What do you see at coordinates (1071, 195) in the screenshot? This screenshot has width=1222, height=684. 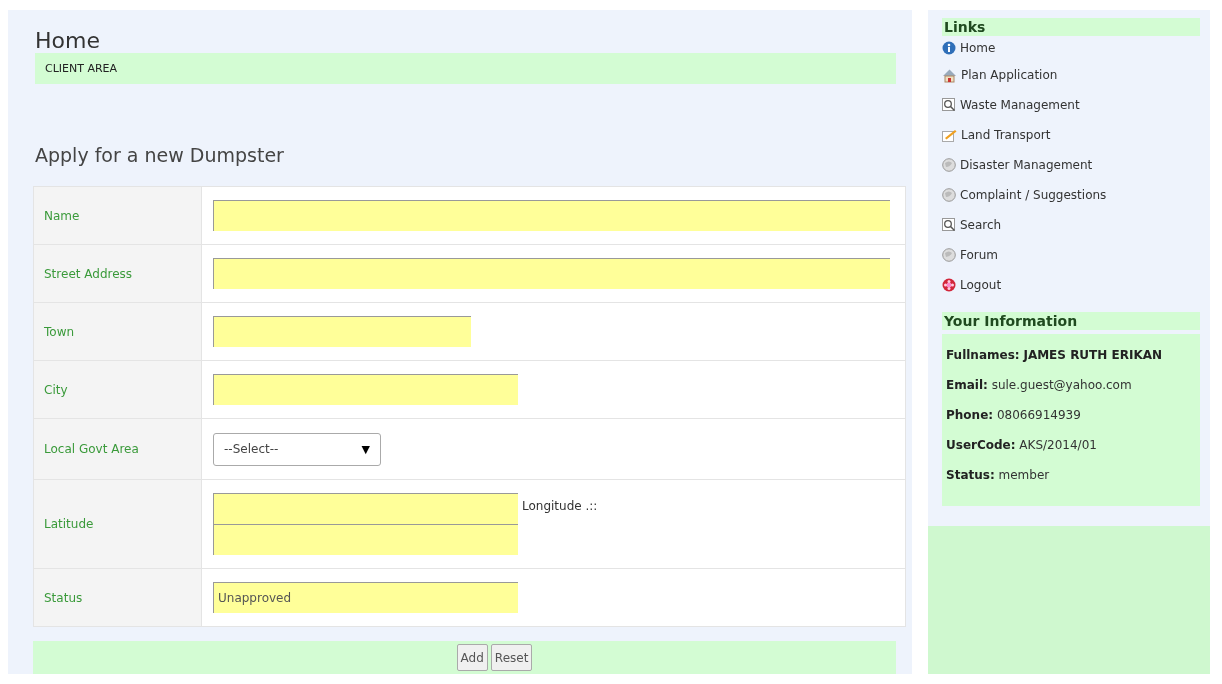 I see `sidebar-link: Complaint / Suggestions` at bounding box center [1071, 195].